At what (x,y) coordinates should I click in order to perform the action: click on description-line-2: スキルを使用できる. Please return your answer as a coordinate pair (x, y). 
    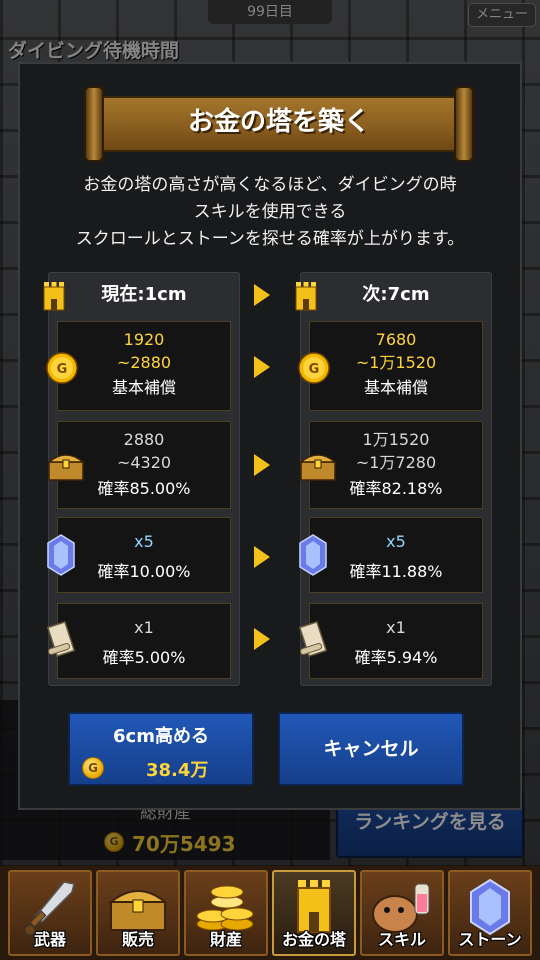
    Looking at the image, I should click on (270, 212).